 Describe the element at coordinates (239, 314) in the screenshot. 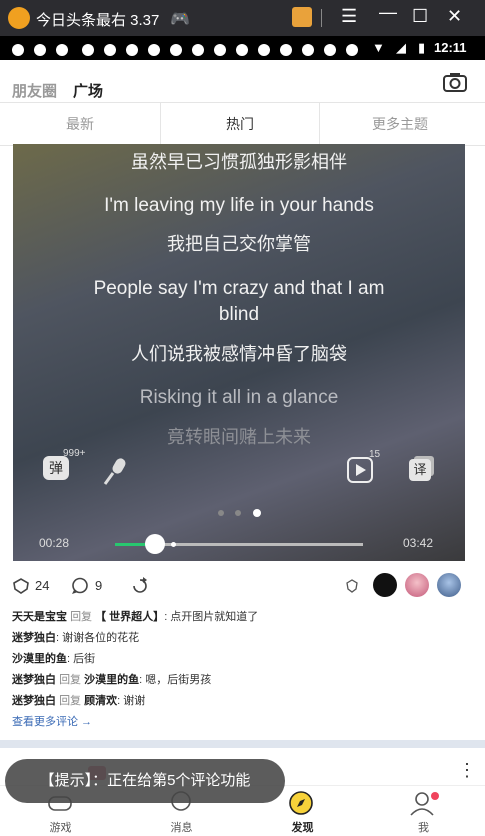

I see `lyric-line: blind` at that location.